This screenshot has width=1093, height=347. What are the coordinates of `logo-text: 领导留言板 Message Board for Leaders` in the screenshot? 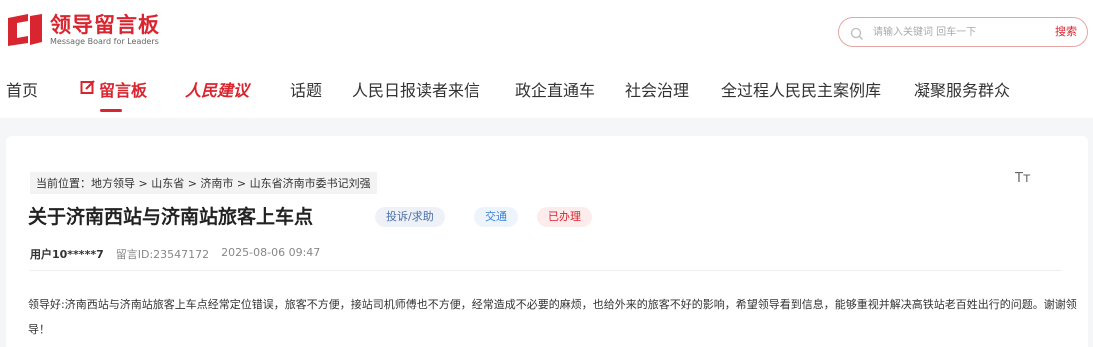 It's located at (105, 30).